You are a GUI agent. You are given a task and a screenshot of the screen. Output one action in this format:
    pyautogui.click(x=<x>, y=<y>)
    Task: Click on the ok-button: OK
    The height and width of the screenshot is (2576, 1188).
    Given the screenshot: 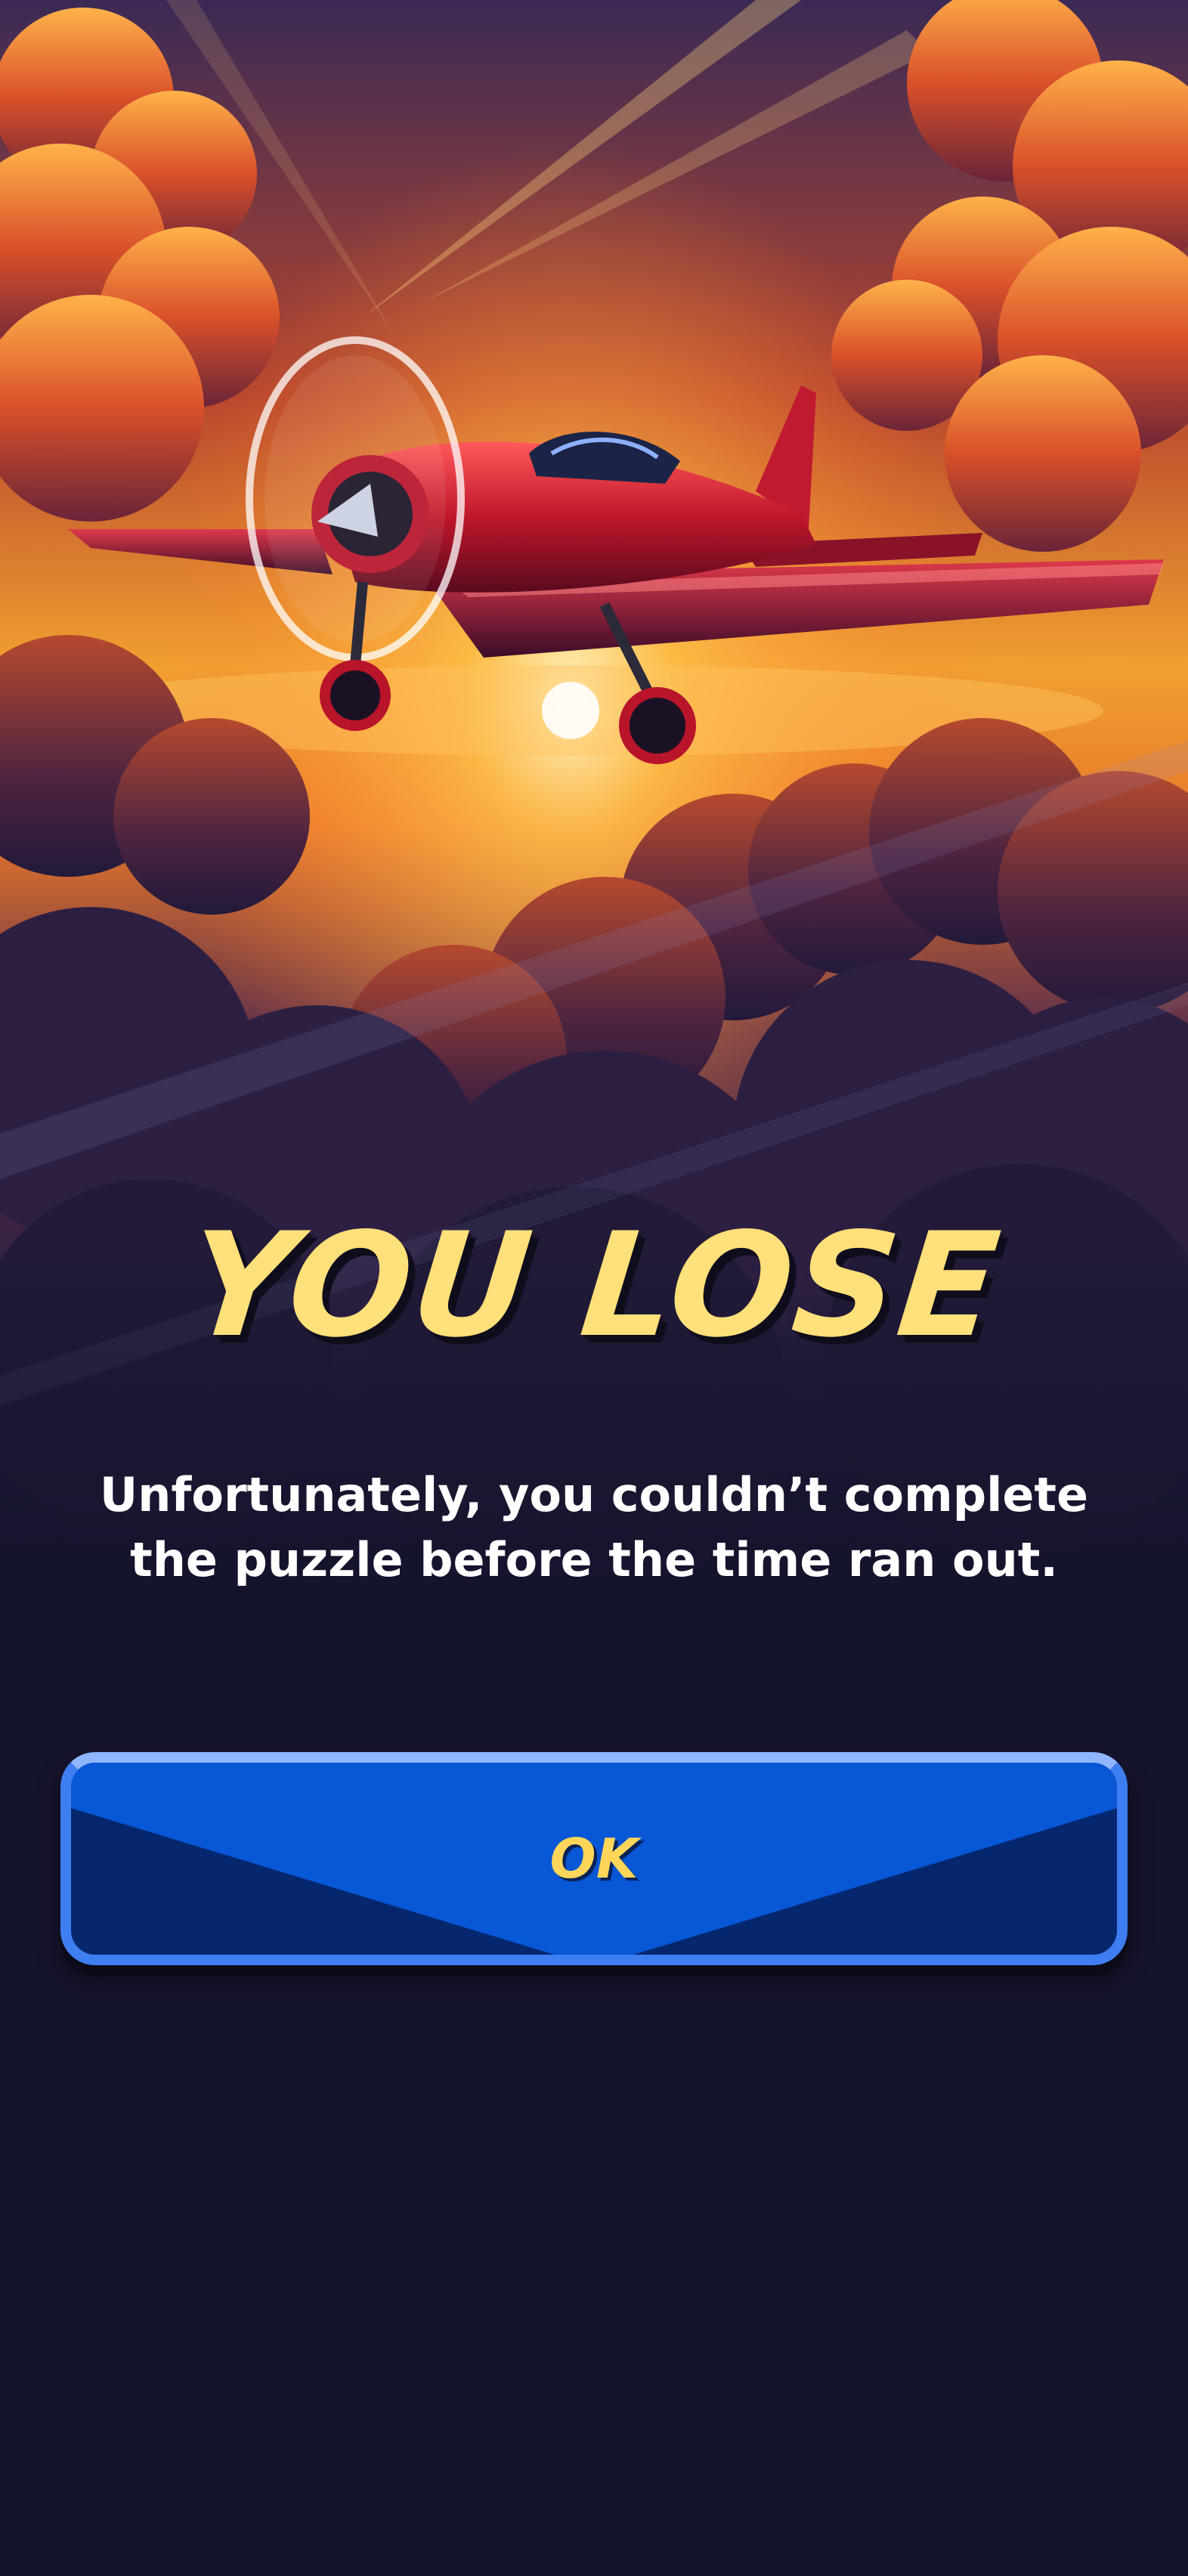 What is the action you would take?
    pyautogui.click(x=594, y=1859)
    